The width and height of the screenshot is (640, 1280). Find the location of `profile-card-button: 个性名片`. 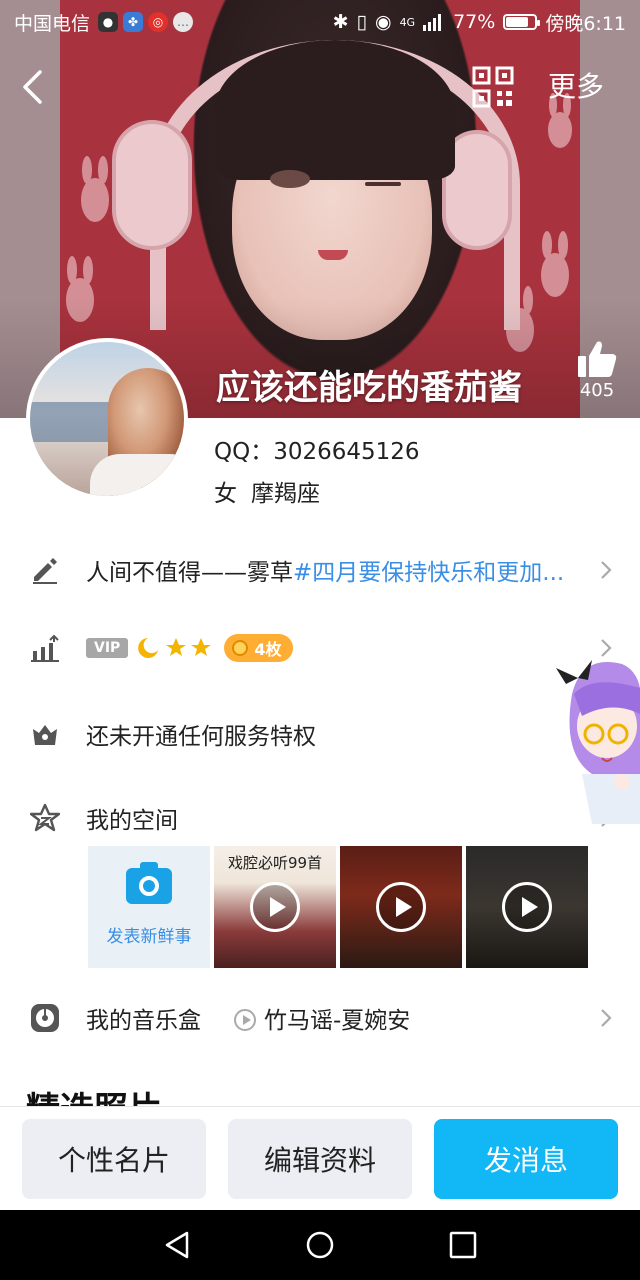

profile-card-button: 个性名片 is located at coordinates (114, 1159).